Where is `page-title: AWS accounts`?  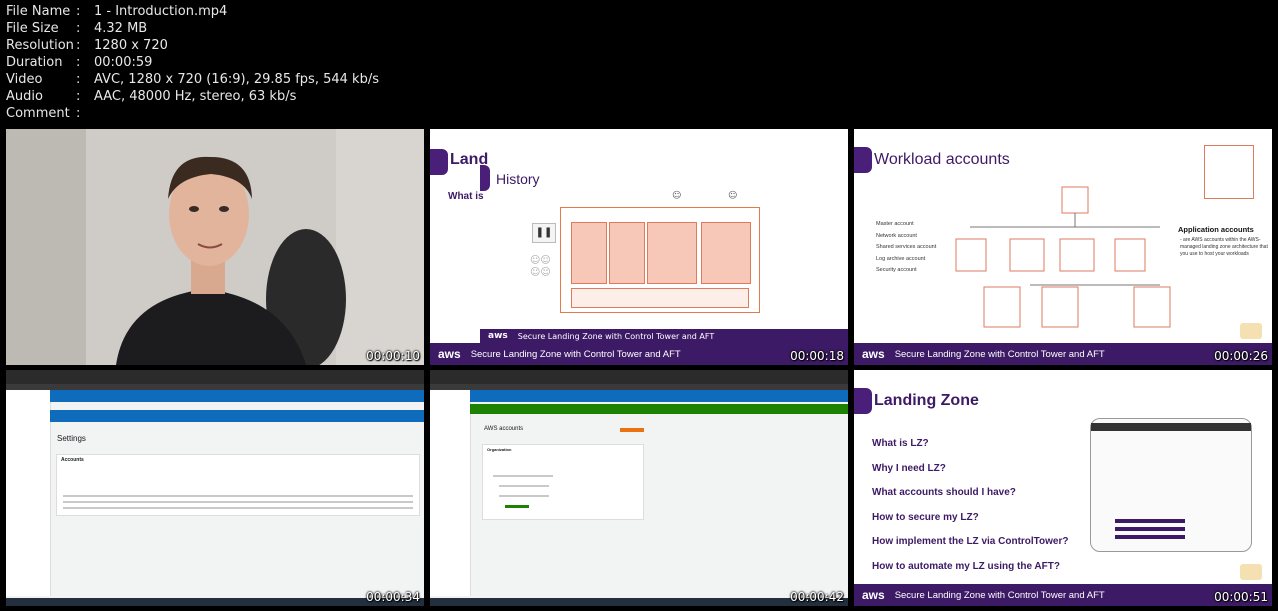 page-title: AWS accounts is located at coordinates (504, 429).